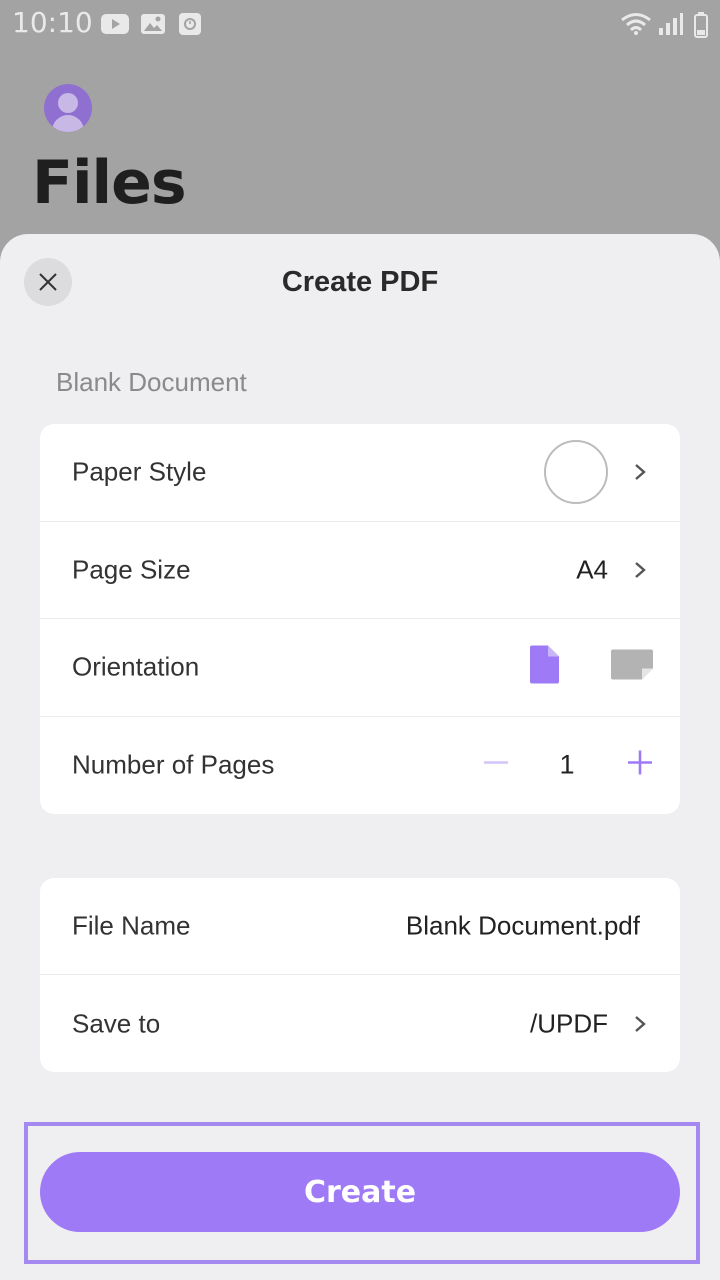 The width and height of the screenshot is (720, 1280). I want to click on save-to-row: Save to /UPDF, so click(360, 1023).